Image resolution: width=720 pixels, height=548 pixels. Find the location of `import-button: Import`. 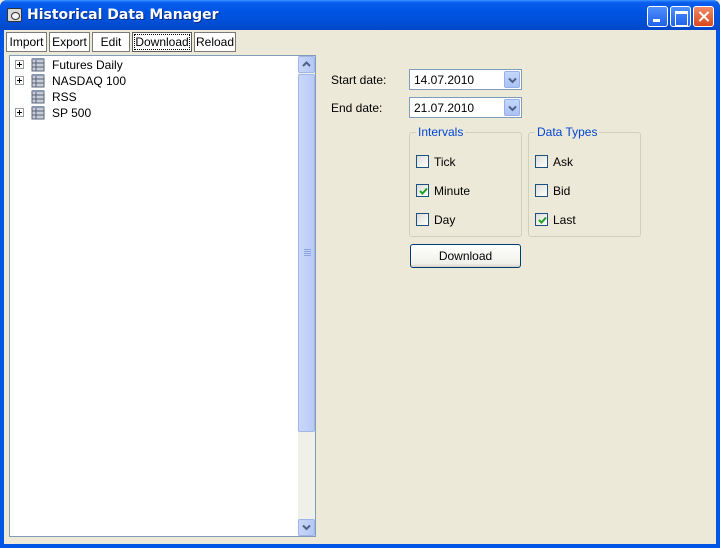

import-button: Import is located at coordinates (26, 42).